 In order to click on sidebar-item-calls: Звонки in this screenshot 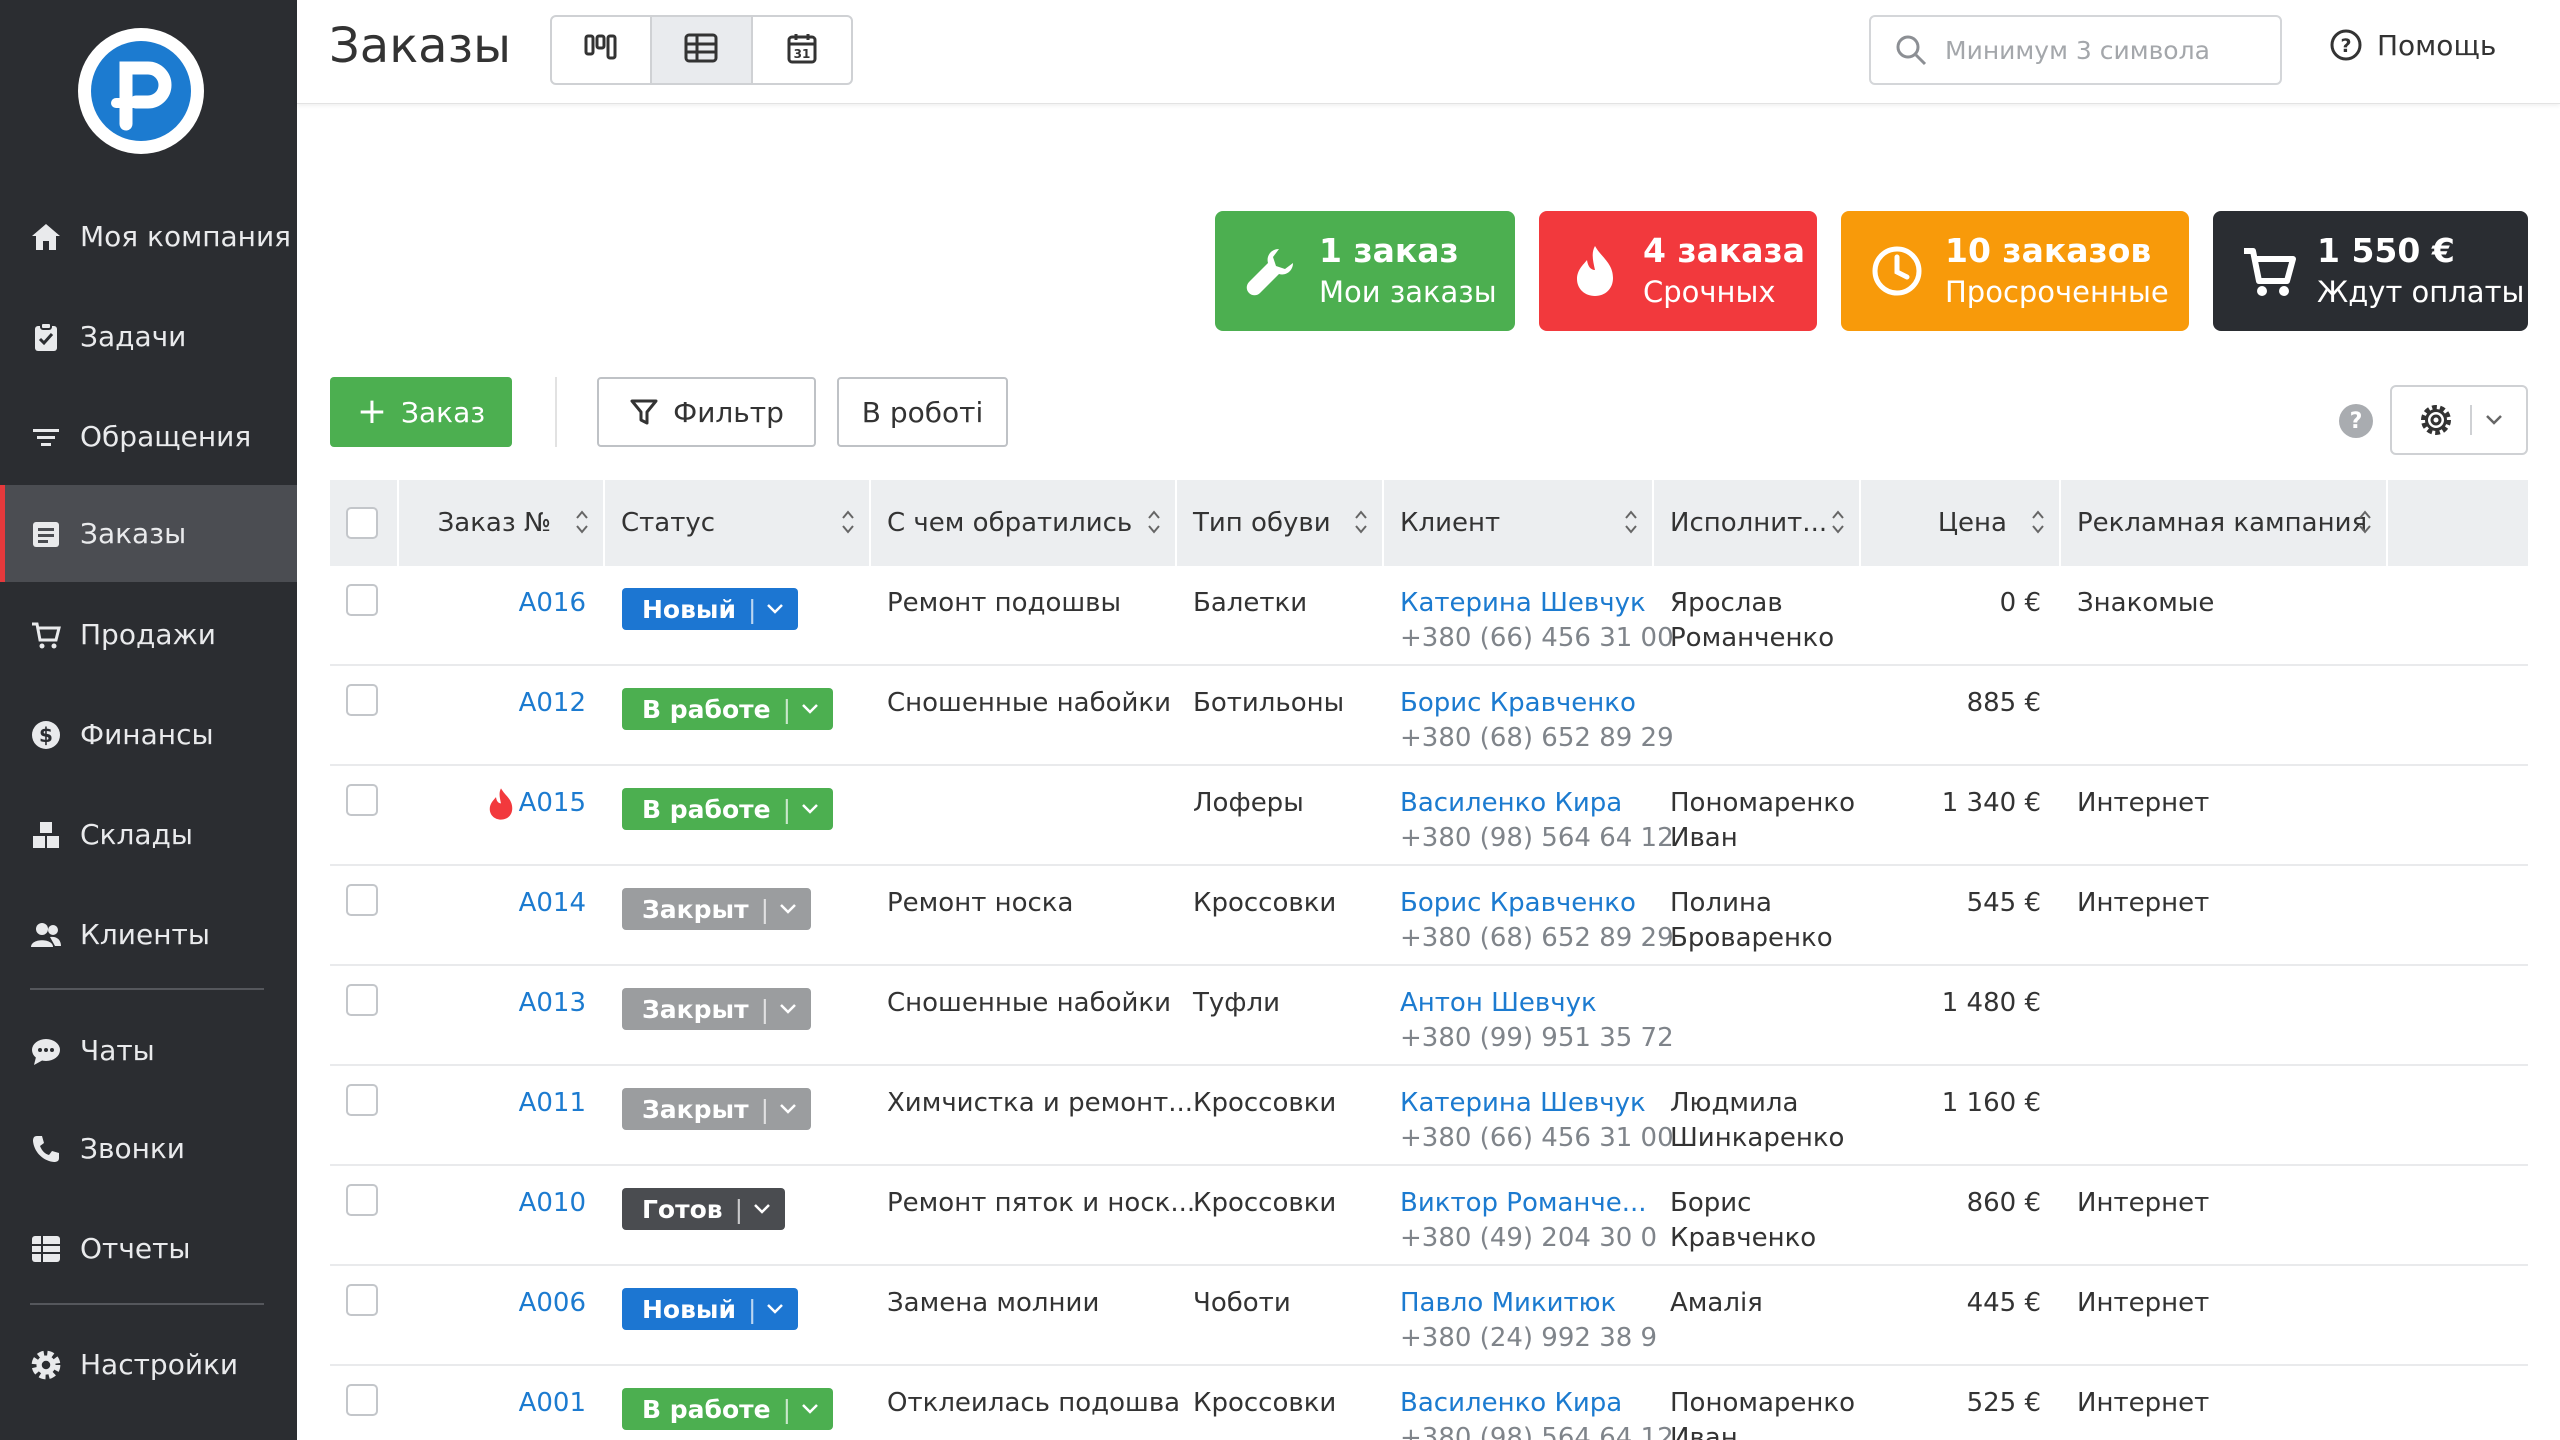, I will do `click(148, 1148)`.